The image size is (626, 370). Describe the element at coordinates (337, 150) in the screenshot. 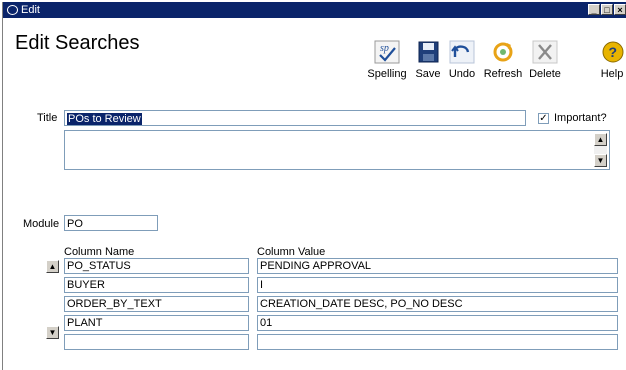

I see `description-textarea` at that location.